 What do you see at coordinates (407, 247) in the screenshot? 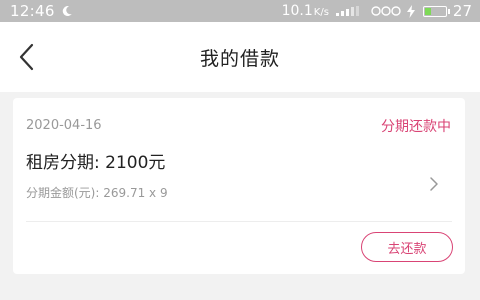
I see `repay-button: 去还款` at bounding box center [407, 247].